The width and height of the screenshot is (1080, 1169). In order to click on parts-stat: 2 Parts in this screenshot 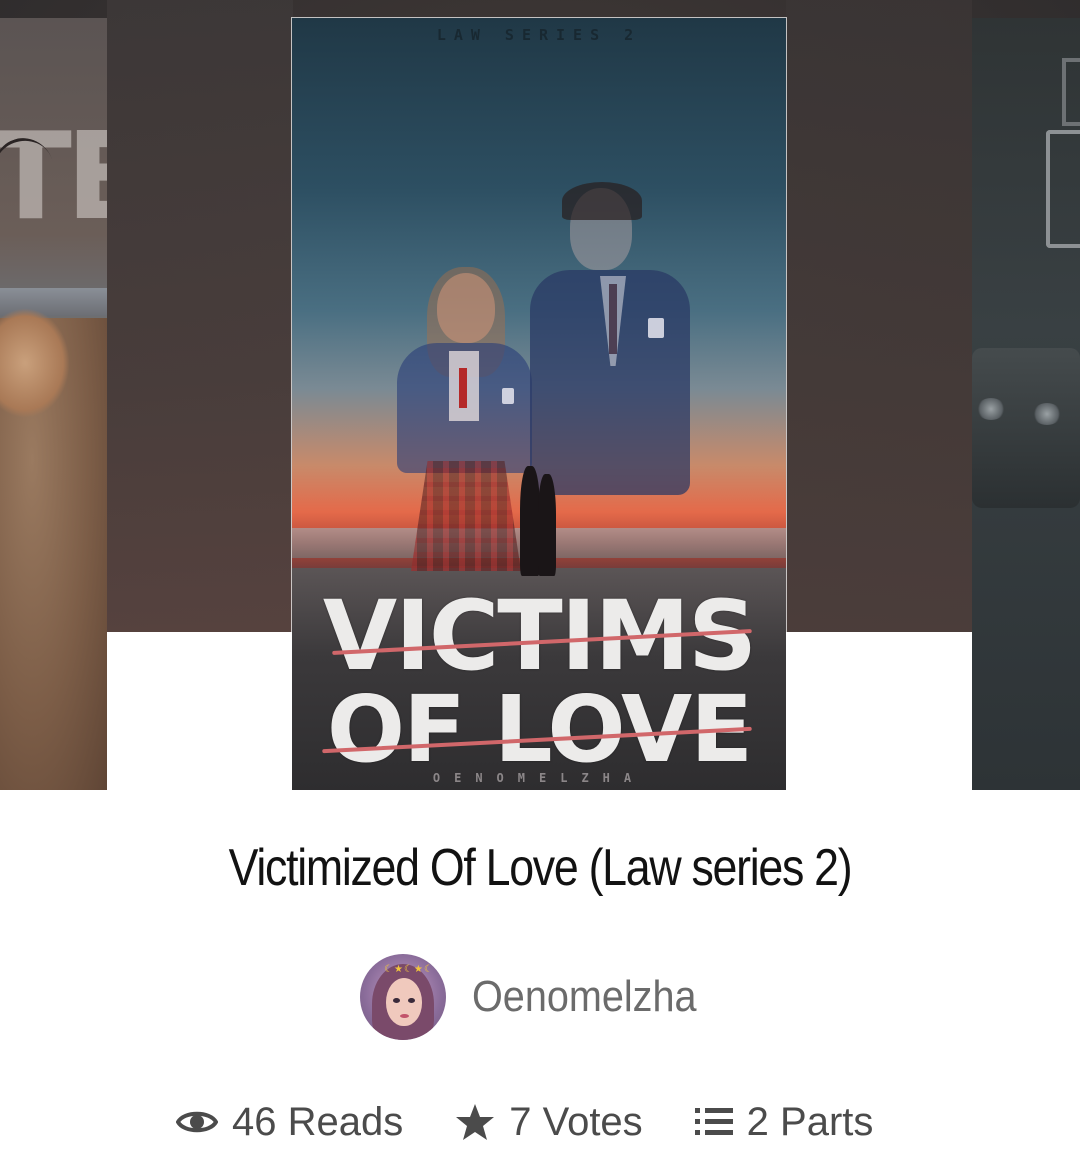, I will do `click(784, 1122)`.